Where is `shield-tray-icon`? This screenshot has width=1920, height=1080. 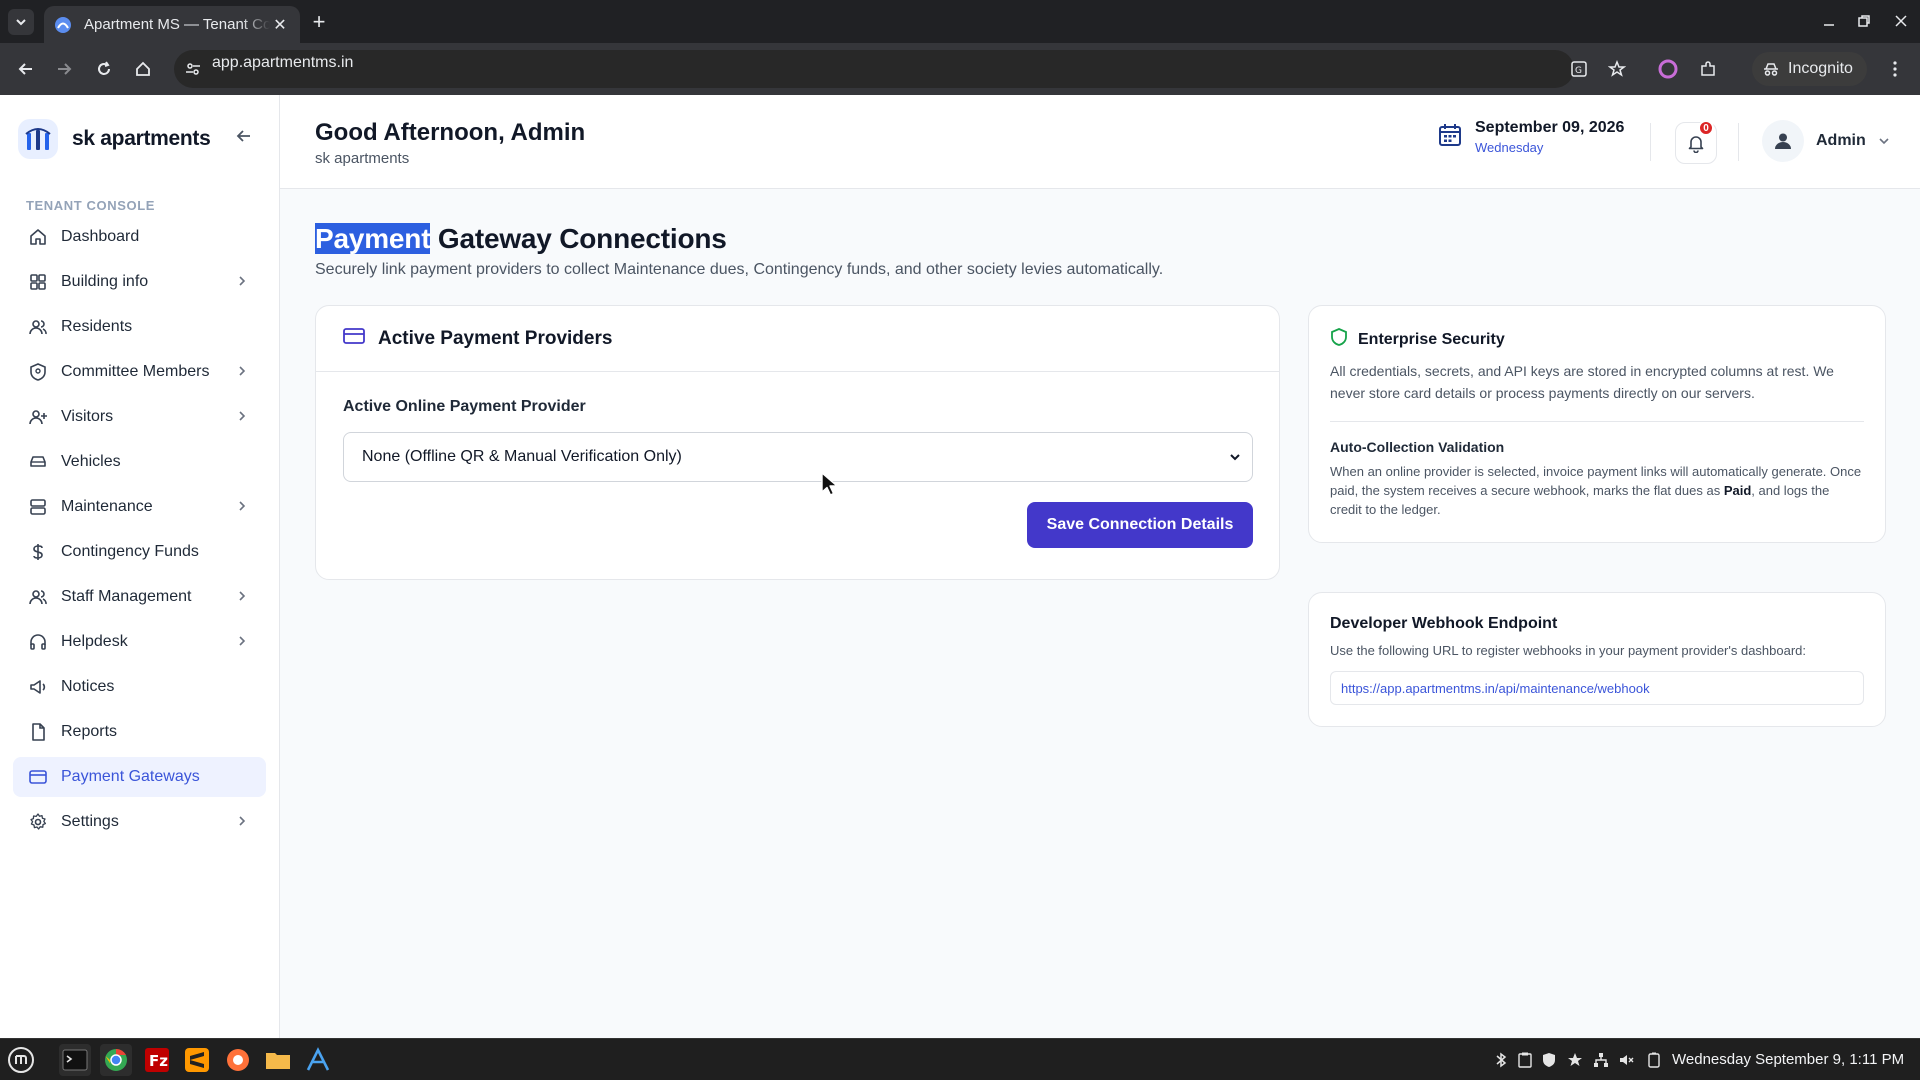 shield-tray-icon is located at coordinates (1549, 1060).